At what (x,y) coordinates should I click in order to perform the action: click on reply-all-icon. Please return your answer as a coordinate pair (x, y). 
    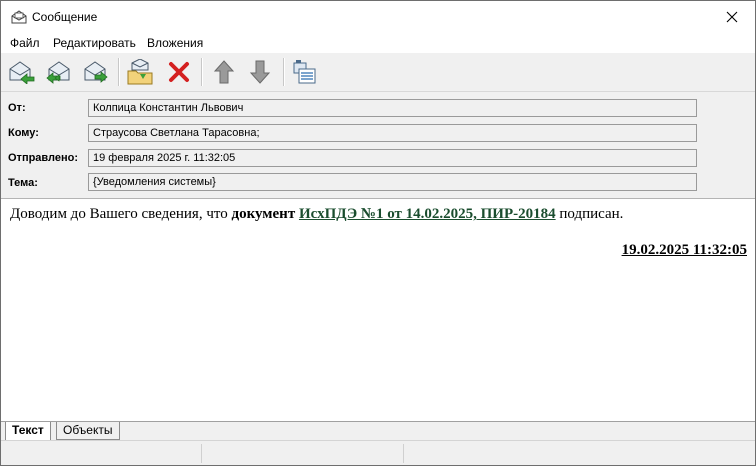
    Looking at the image, I should click on (58, 72).